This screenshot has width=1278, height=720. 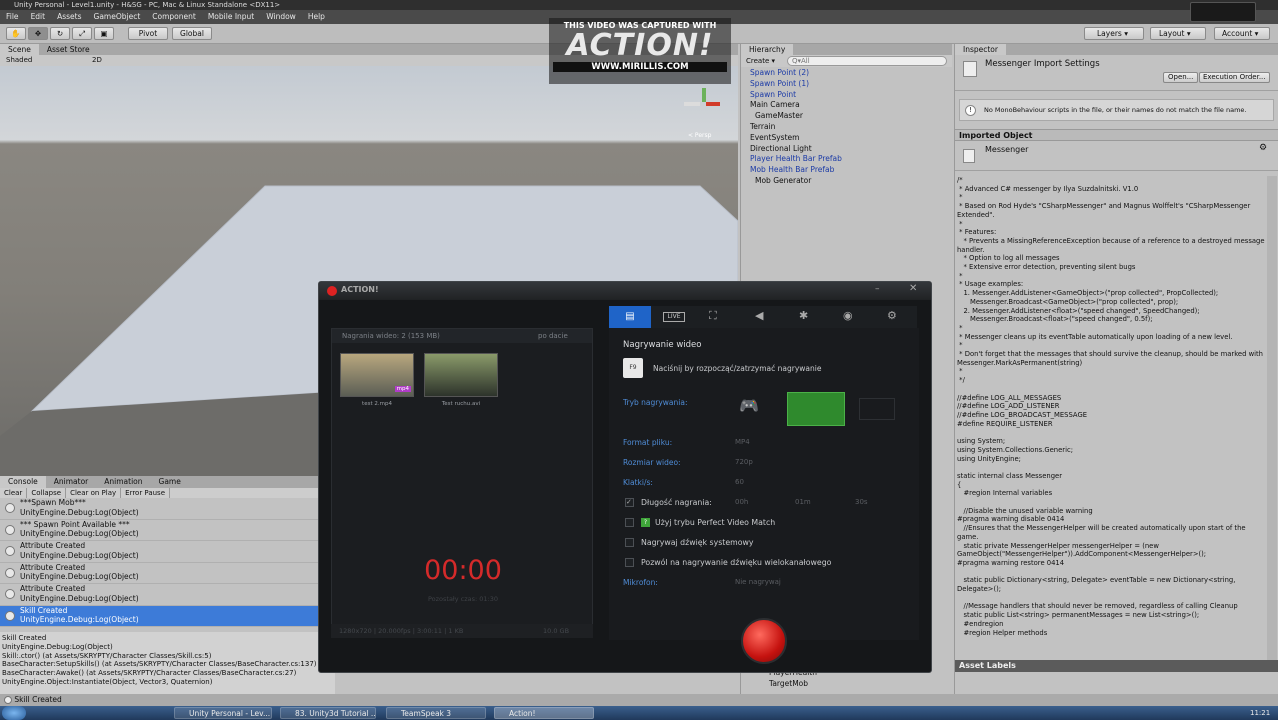 What do you see at coordinates (892, 315) in the screenshot?
I see `settings-icon: ⚙` at bounding box center [892, 315].